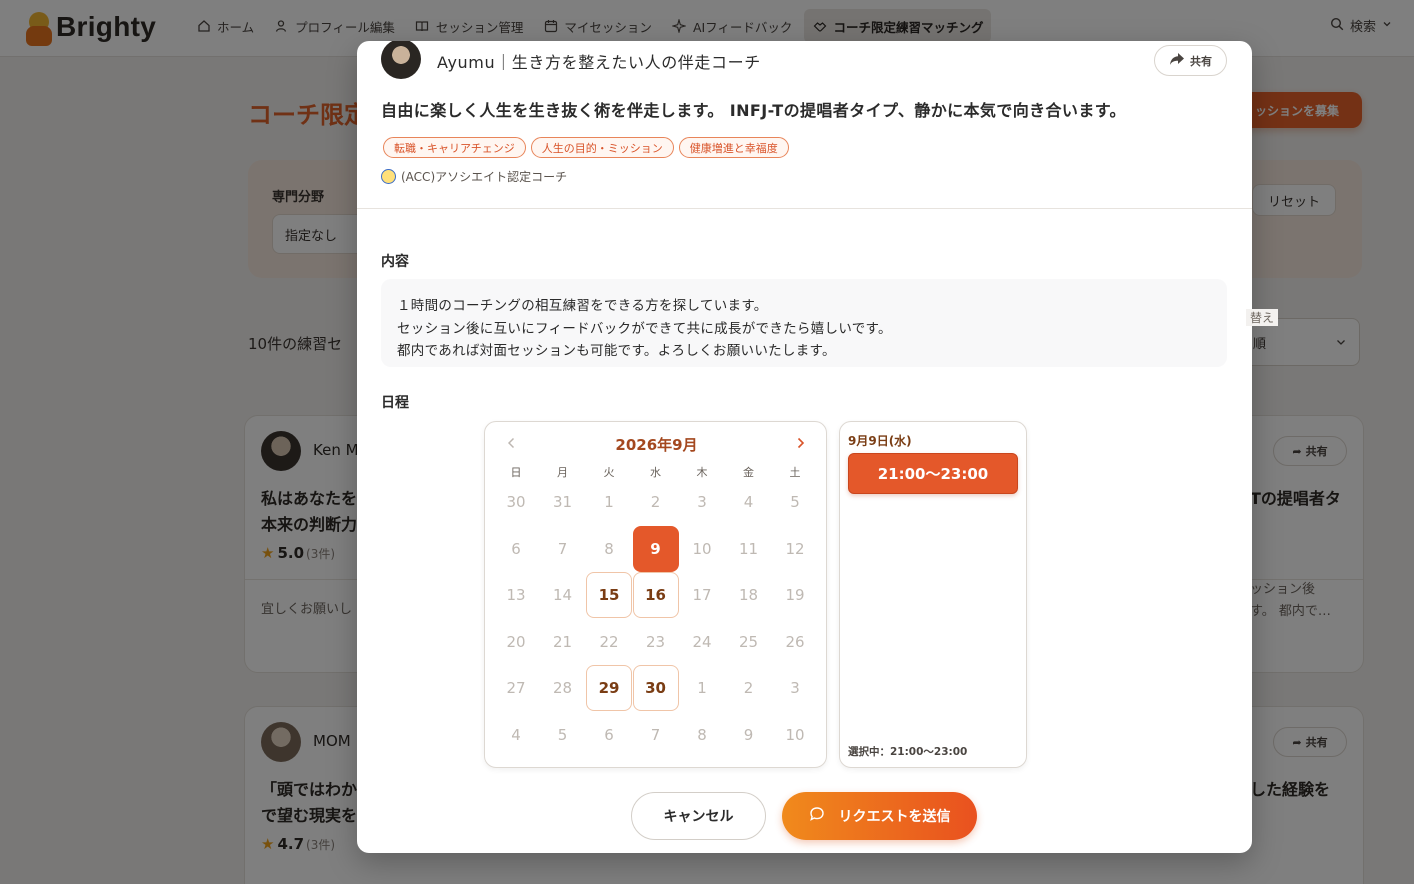 The image size is (1414, 884). Describe the element at coordinates (388, 176) in the screenshot. I see `certification-badge-icon` at that location.